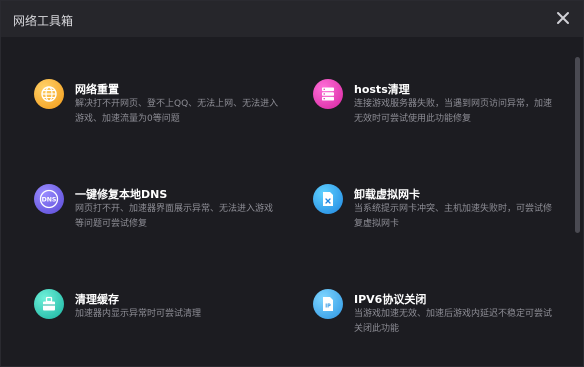 The width and height of the screenshot is (584, 367). I want to click on tool-clear-cache: 清理缓存 加速器内显示异常时可尝试清理, so click(154, 319).